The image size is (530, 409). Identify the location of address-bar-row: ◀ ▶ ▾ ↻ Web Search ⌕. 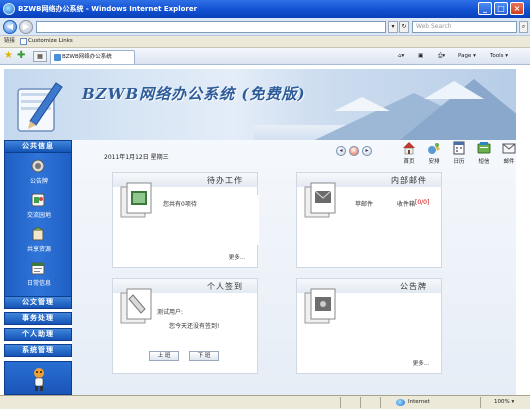
(265, 27).